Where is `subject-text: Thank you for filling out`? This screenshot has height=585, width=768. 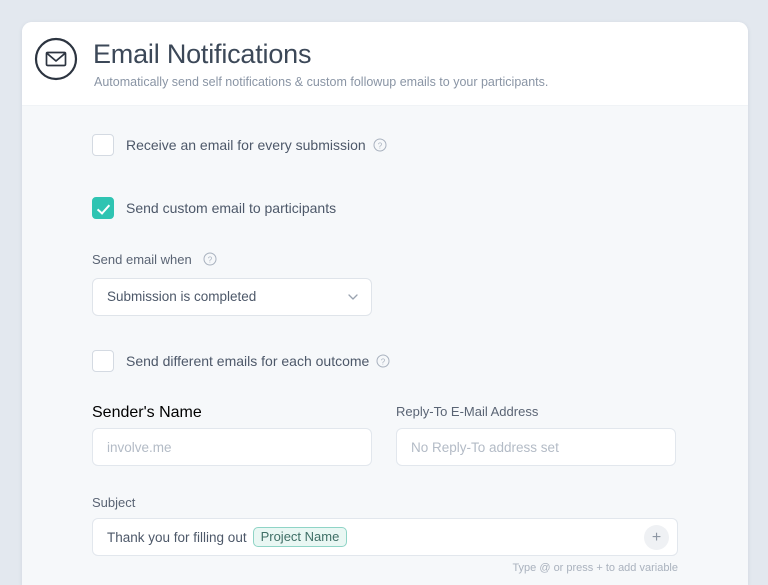
subject-text: Thank you for filling out is located at coordinates (177, 537).